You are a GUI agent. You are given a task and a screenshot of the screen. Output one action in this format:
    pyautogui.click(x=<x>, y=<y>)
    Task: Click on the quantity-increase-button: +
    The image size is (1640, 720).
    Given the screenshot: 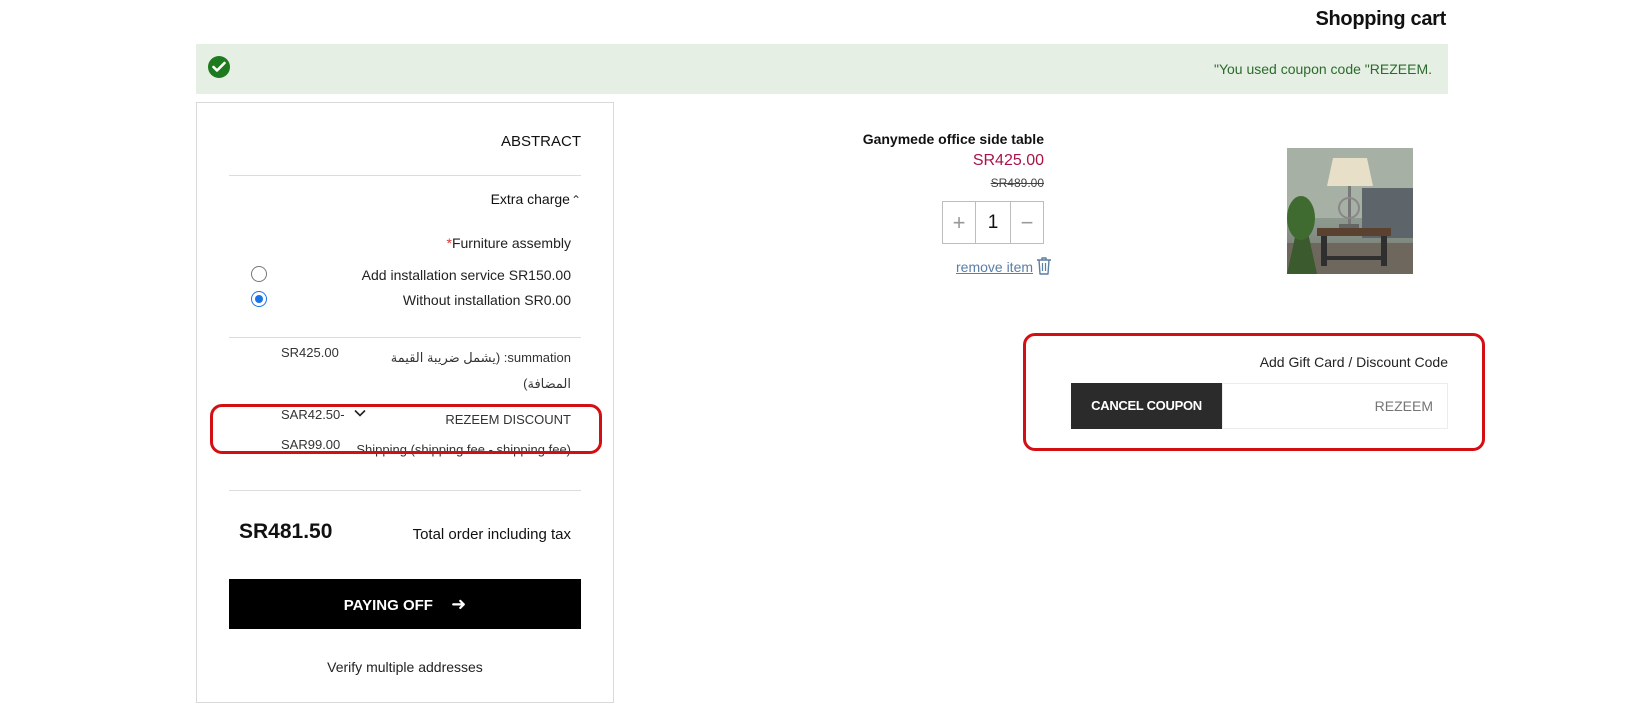 What is the action you would take?
    pyautogui.click(x=959, y=222)
    